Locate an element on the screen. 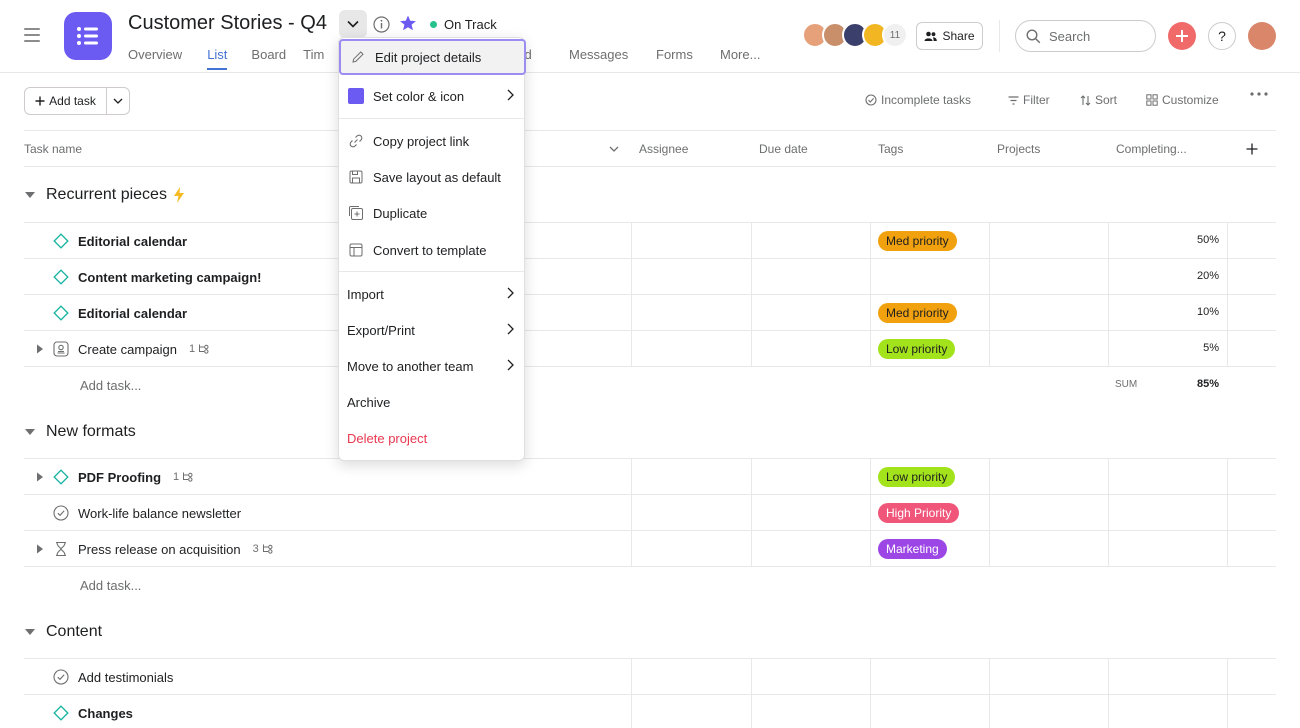  sort-button: Sort is located at coordinates (1098, 100).